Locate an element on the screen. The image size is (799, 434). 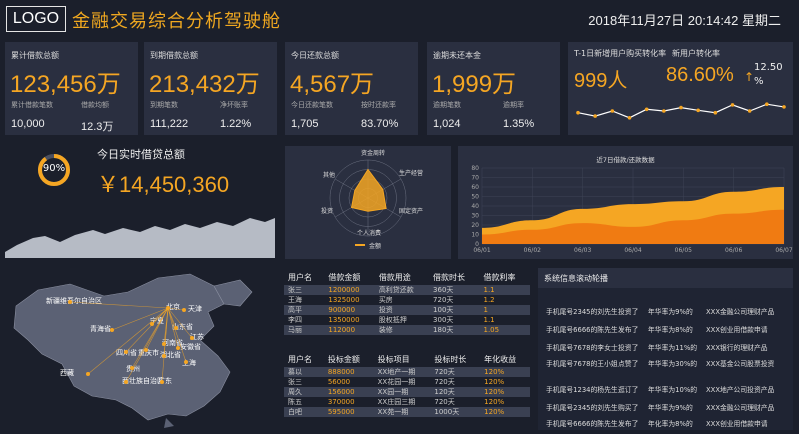
kpi-card-today-repay: 今日还款总额 4,567万 今日还款笔数 1,705 按时还款率 83.70% is located at coordinates (351, 88).